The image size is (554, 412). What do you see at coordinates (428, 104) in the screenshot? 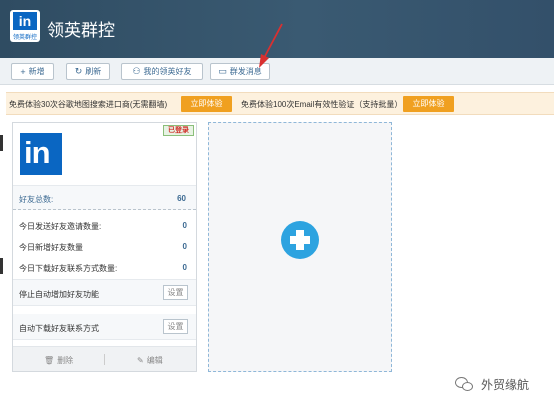
I see `try-now-button-2: 立即体验` at bounding box center [428, 104].